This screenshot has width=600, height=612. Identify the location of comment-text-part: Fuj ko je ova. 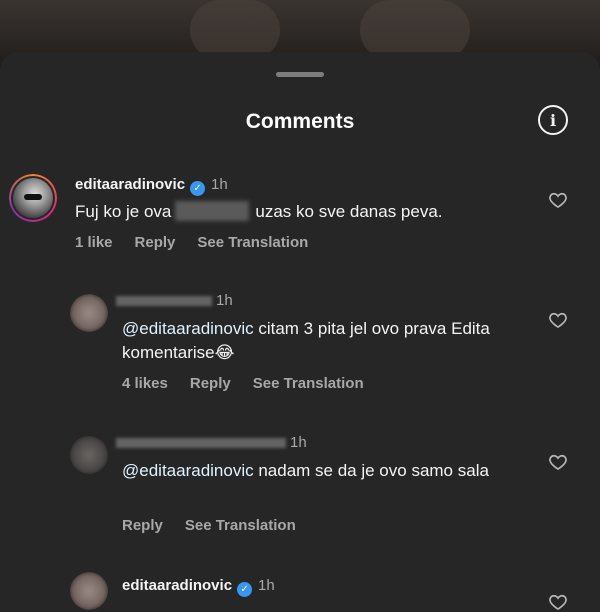
(123, 211).